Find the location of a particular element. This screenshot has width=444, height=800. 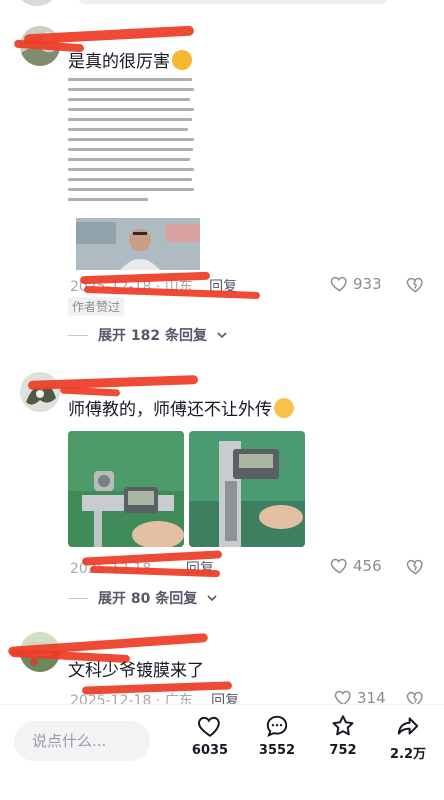

comment-total: 3552 is located at coordinates (277, 750).